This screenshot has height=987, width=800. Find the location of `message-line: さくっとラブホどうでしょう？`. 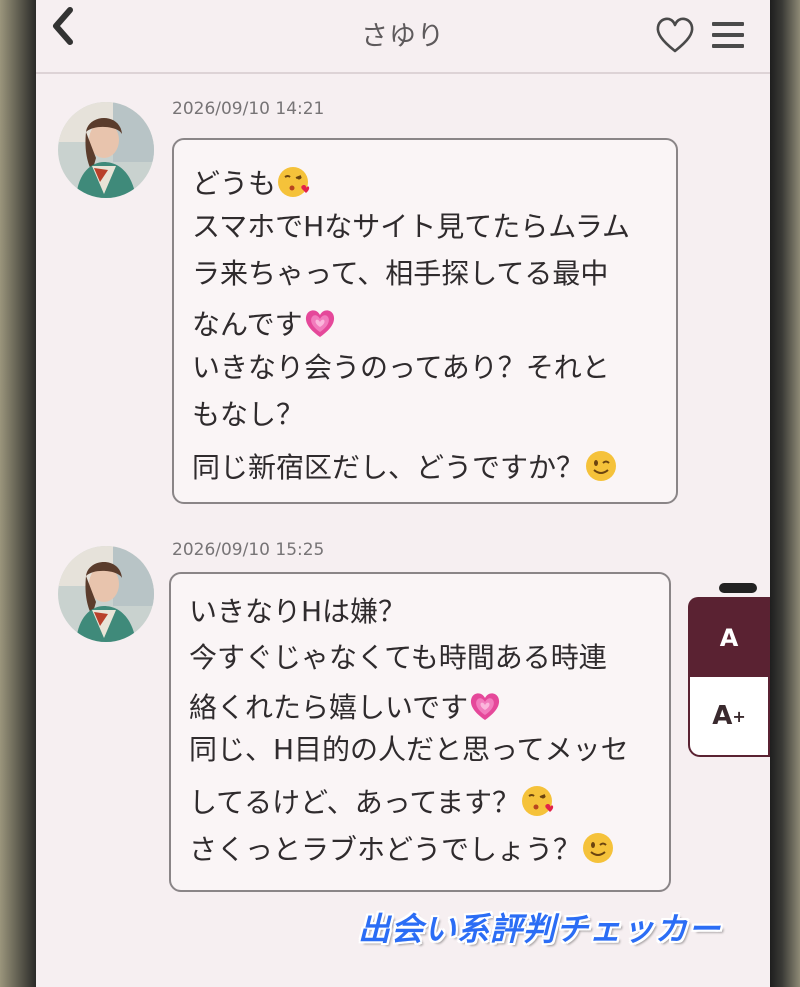

message-line: さくっとラブホどうでしょう？ is located at coordinates (402, 848).